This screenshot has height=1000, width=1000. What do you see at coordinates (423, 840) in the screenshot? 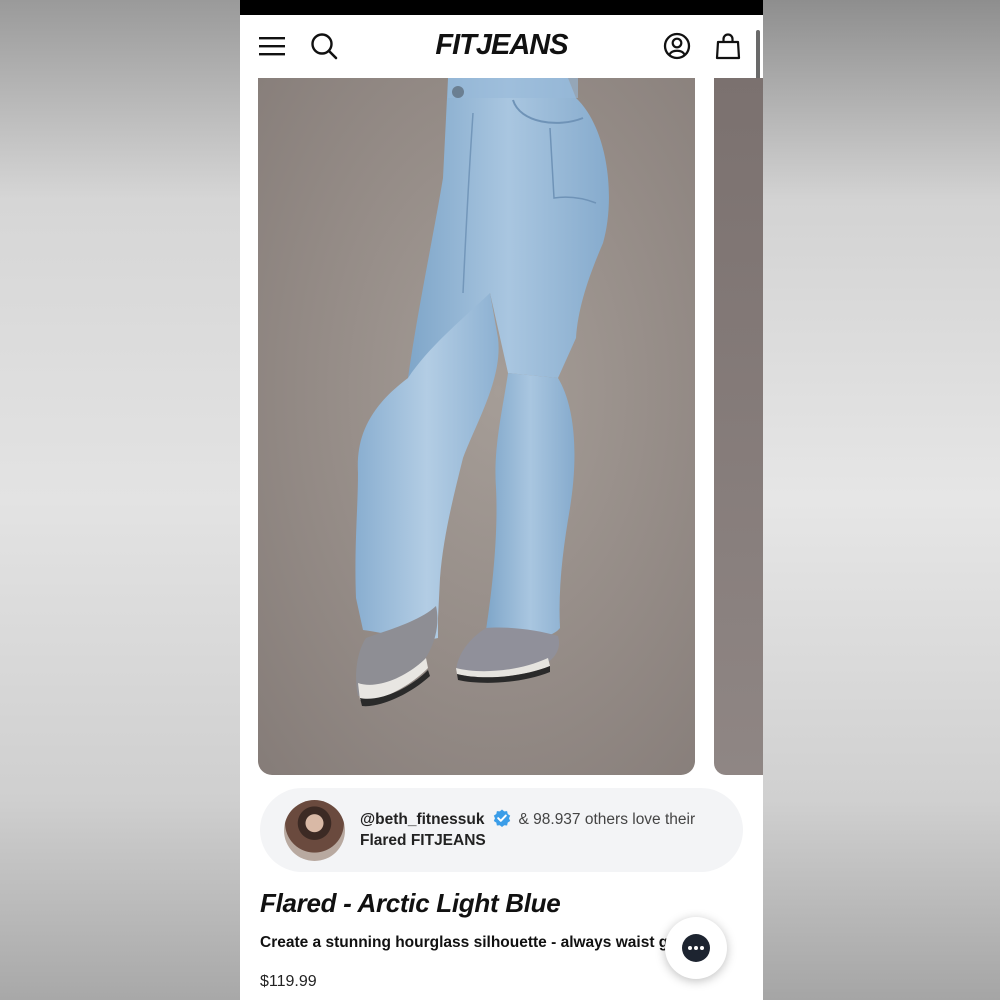
I see `social-proof-product: Flared FITJEANS` at bounding box center [423, 840].